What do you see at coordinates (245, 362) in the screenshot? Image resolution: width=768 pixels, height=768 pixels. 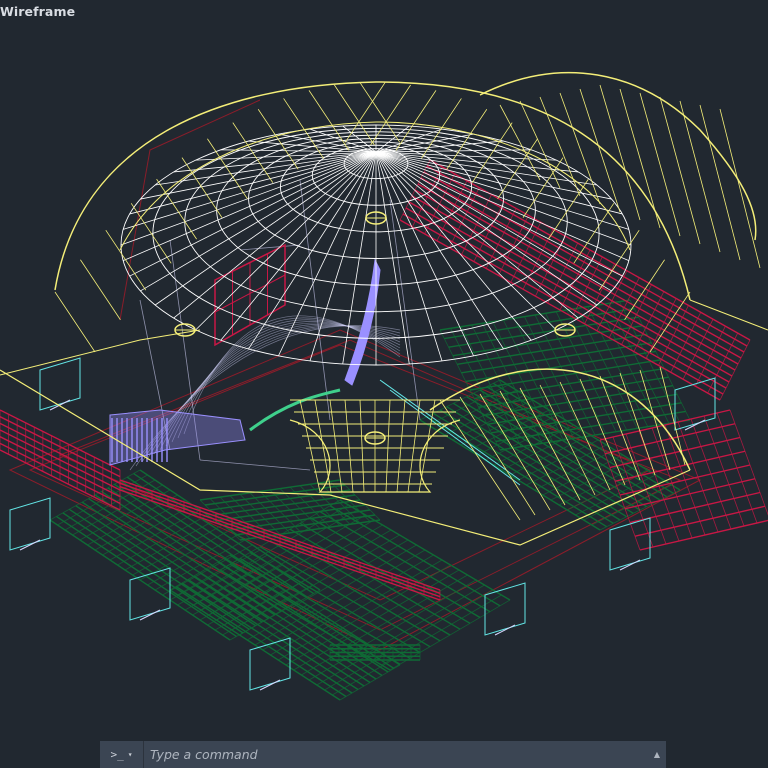 I see `stair-ramp` at bounding box center [245, 362].